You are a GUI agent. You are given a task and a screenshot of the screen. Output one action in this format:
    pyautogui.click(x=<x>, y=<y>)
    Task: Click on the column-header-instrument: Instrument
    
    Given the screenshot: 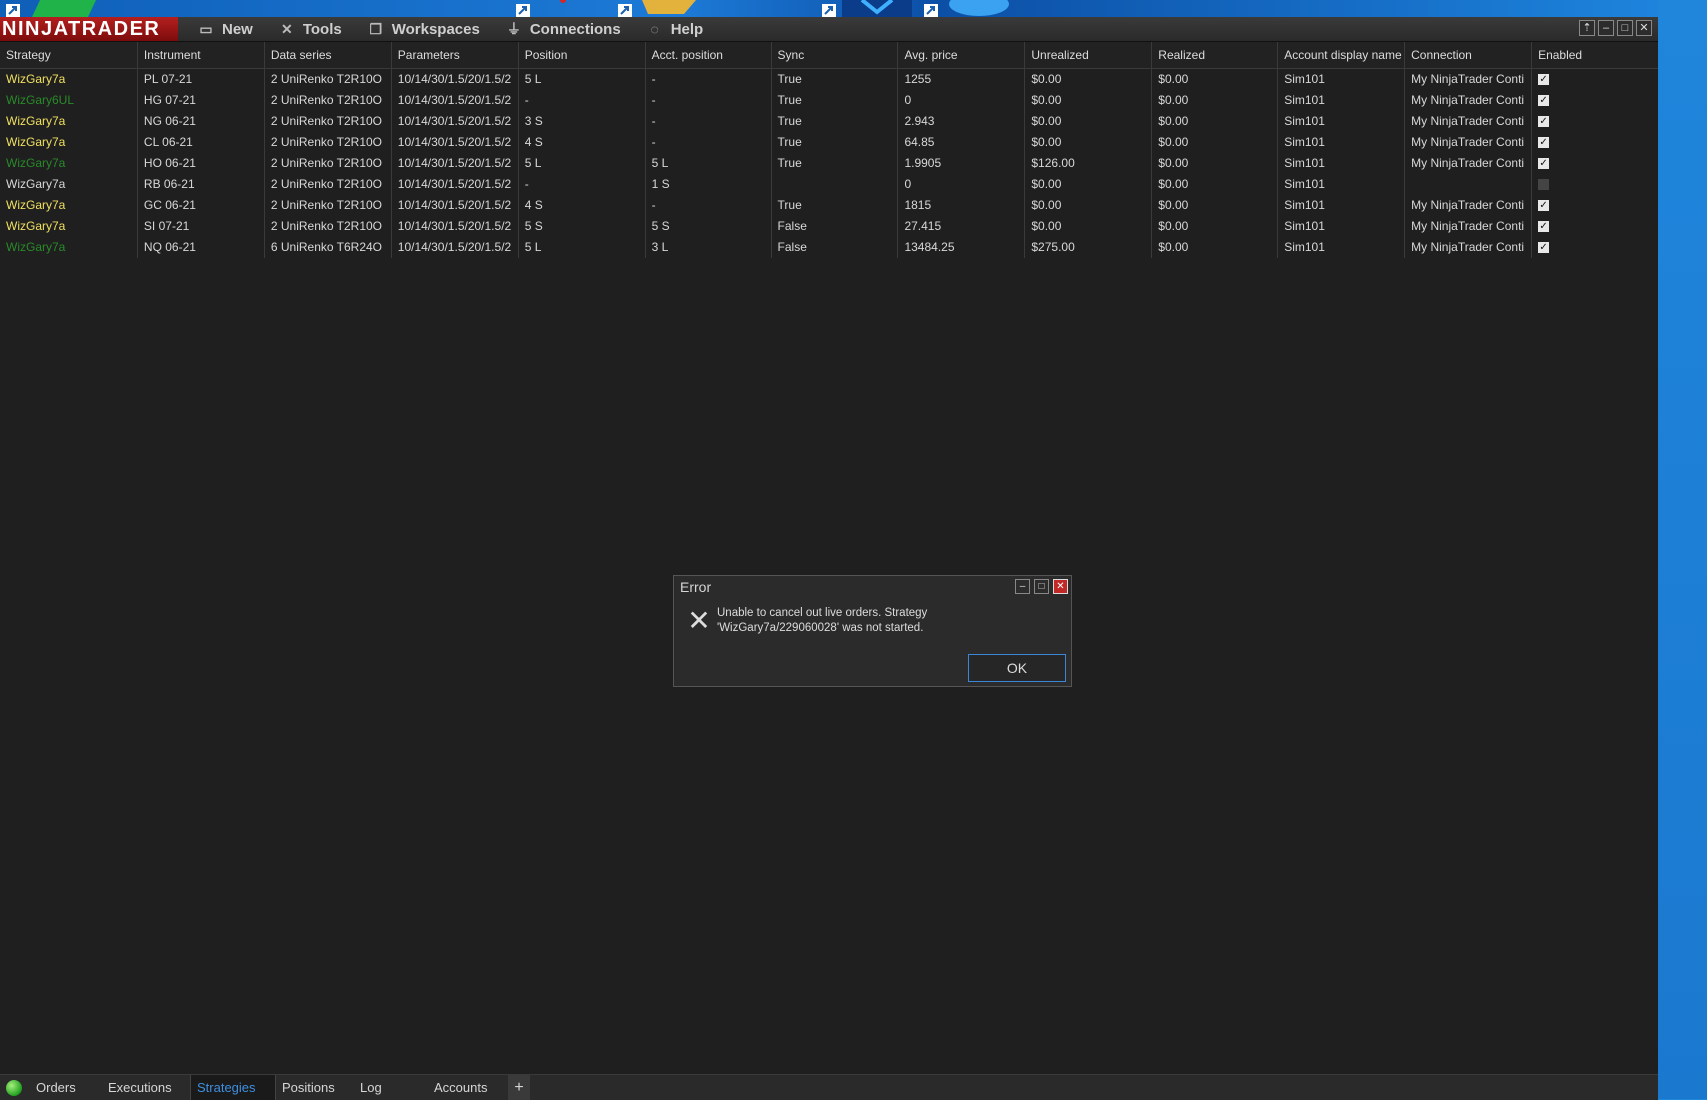 What is the action you would take?
    pyautogui.click(x=201, y=55)
    